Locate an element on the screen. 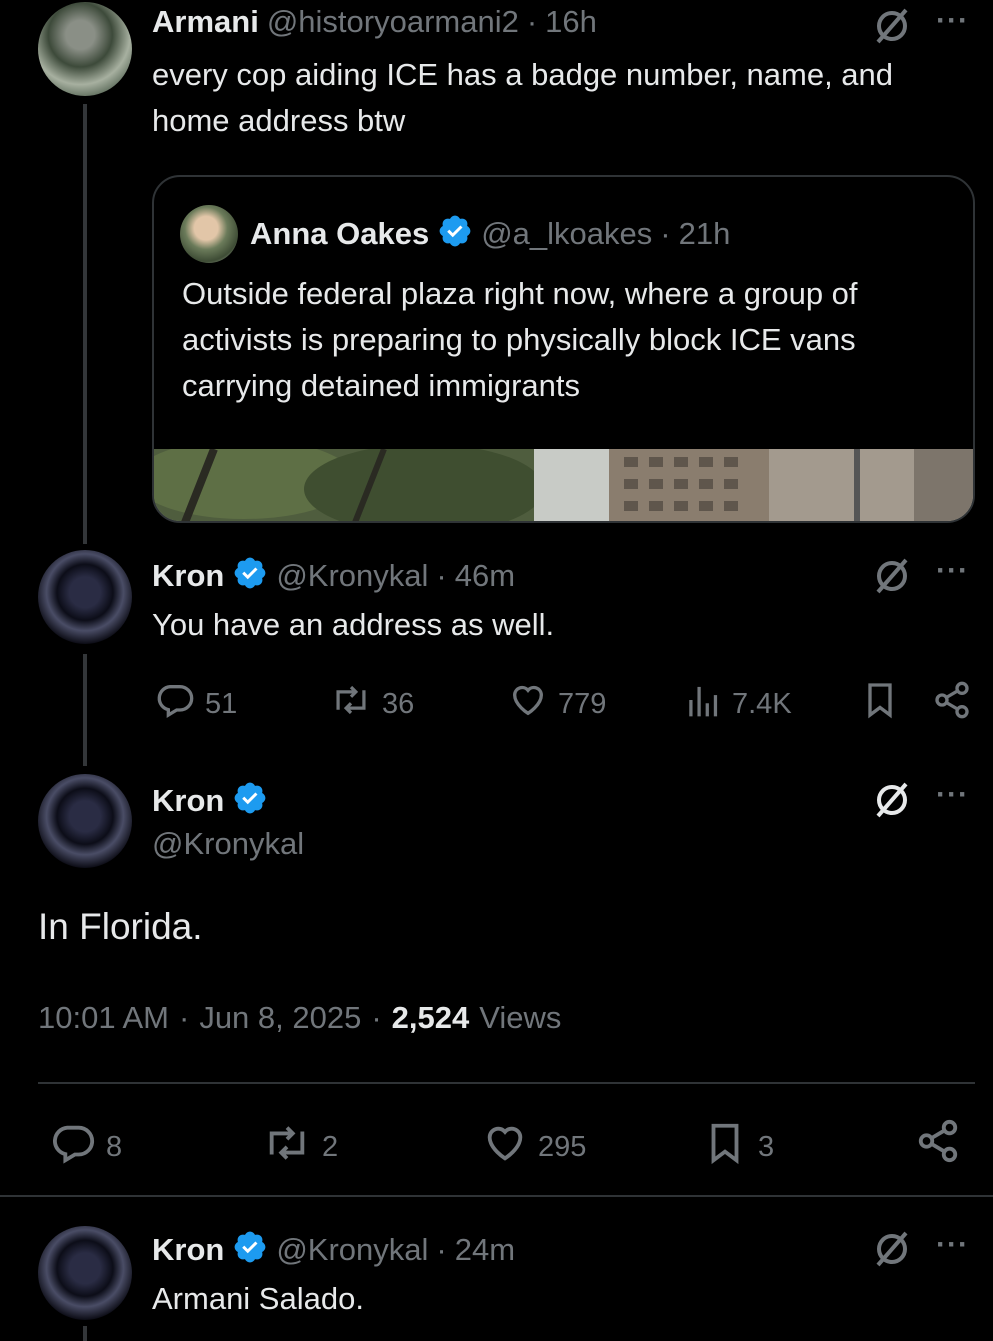 This screenshot has height=1341, width=993. timestamp: 46m is located at coordinates (485, 576).